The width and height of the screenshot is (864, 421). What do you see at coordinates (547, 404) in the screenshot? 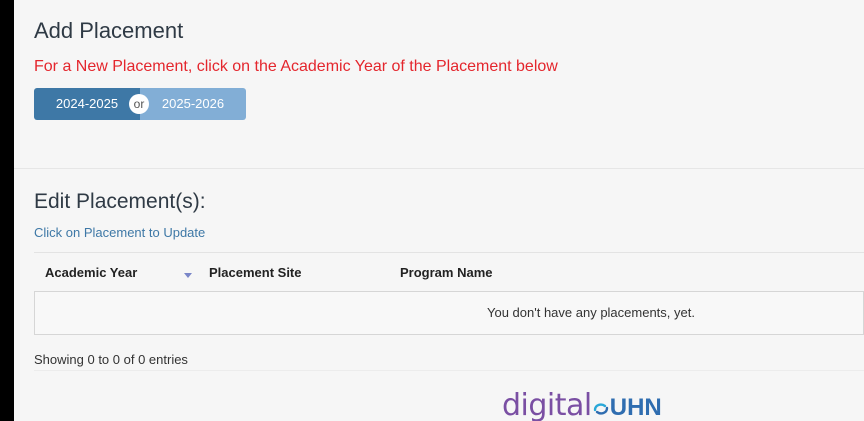
I see `logo-text-digital: digital` at bounding box center [547, 404].